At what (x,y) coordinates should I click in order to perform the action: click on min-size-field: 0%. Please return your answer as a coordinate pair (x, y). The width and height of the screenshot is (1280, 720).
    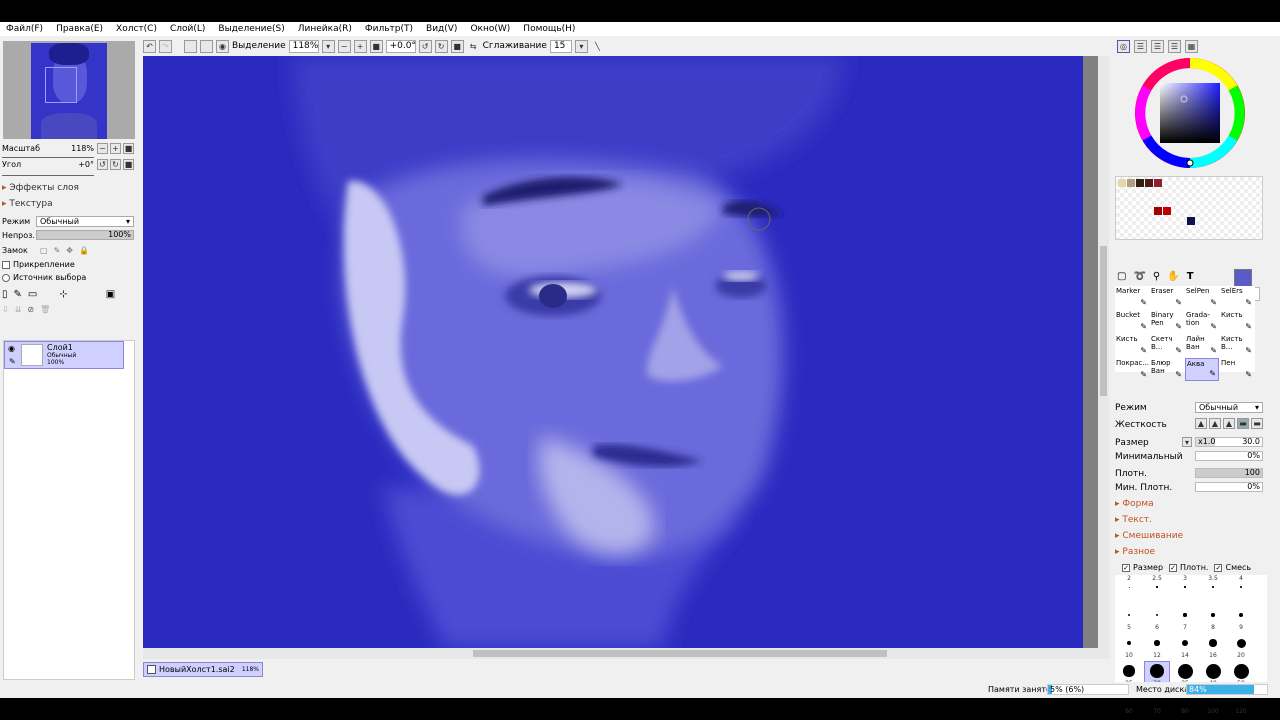
    Looking at the image, I should click on (1229, 456).